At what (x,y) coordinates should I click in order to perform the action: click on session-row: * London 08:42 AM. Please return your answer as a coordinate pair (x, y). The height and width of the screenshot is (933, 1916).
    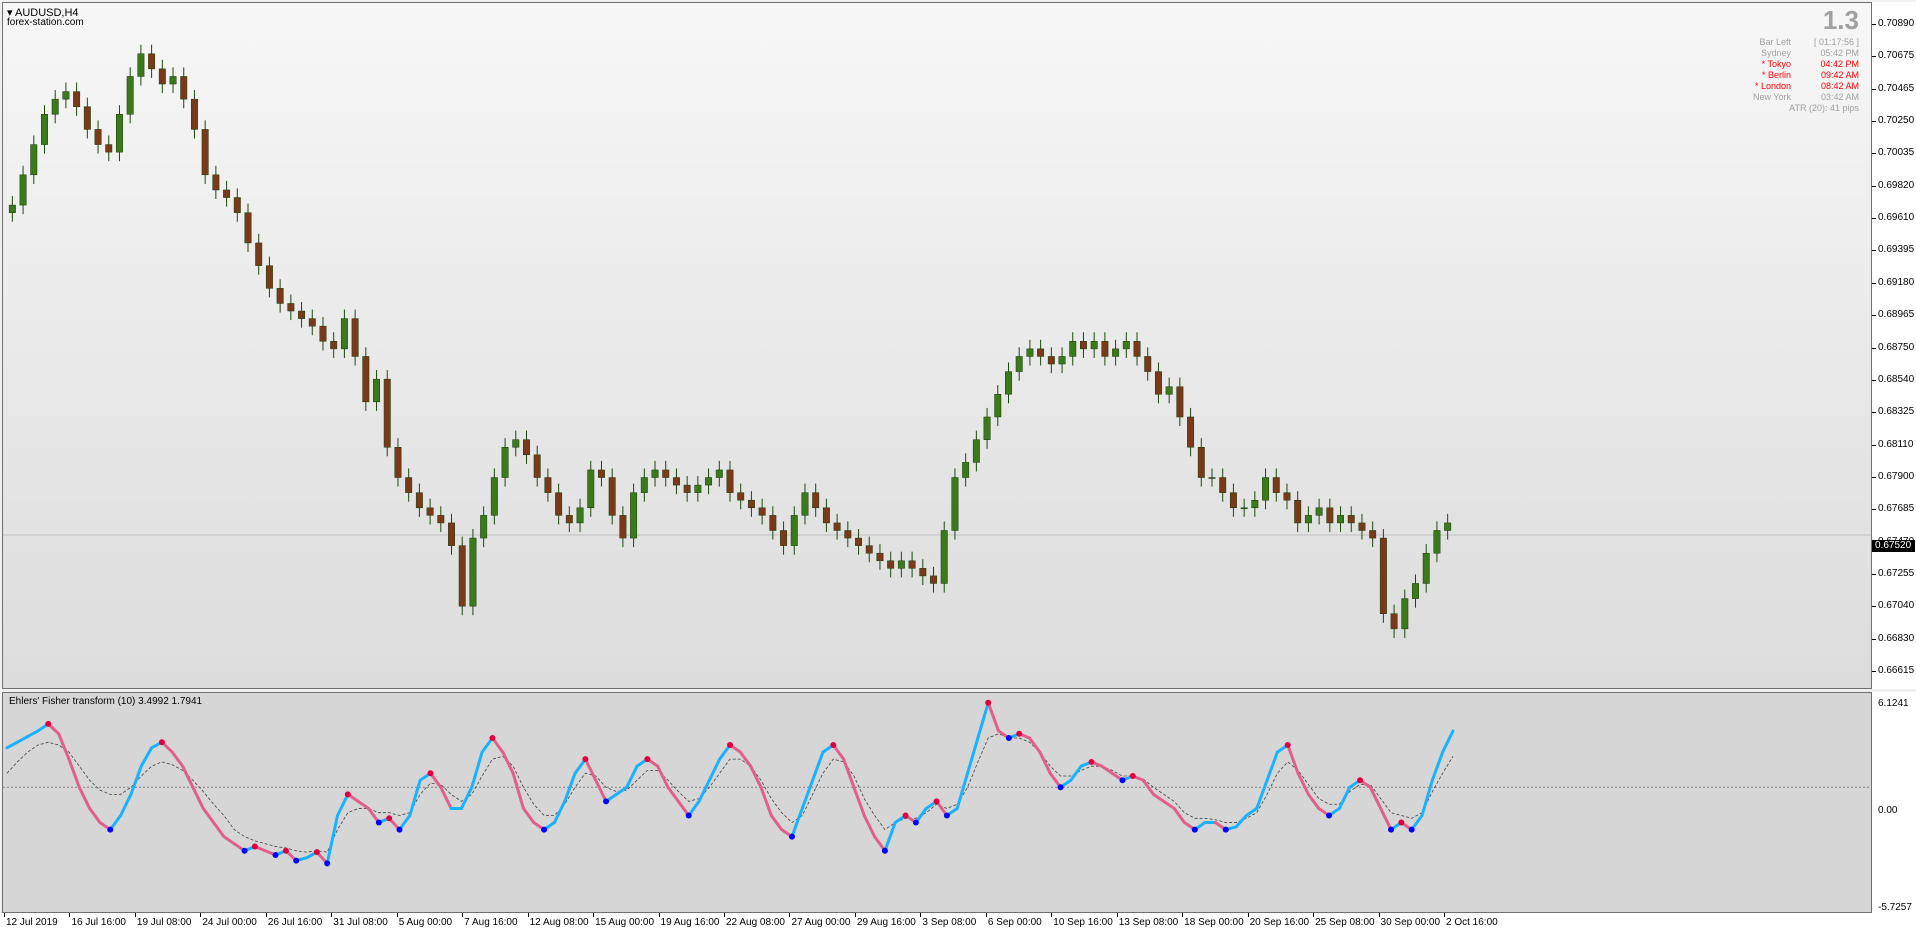
    Looking at the image, I should click on (1791, 86).